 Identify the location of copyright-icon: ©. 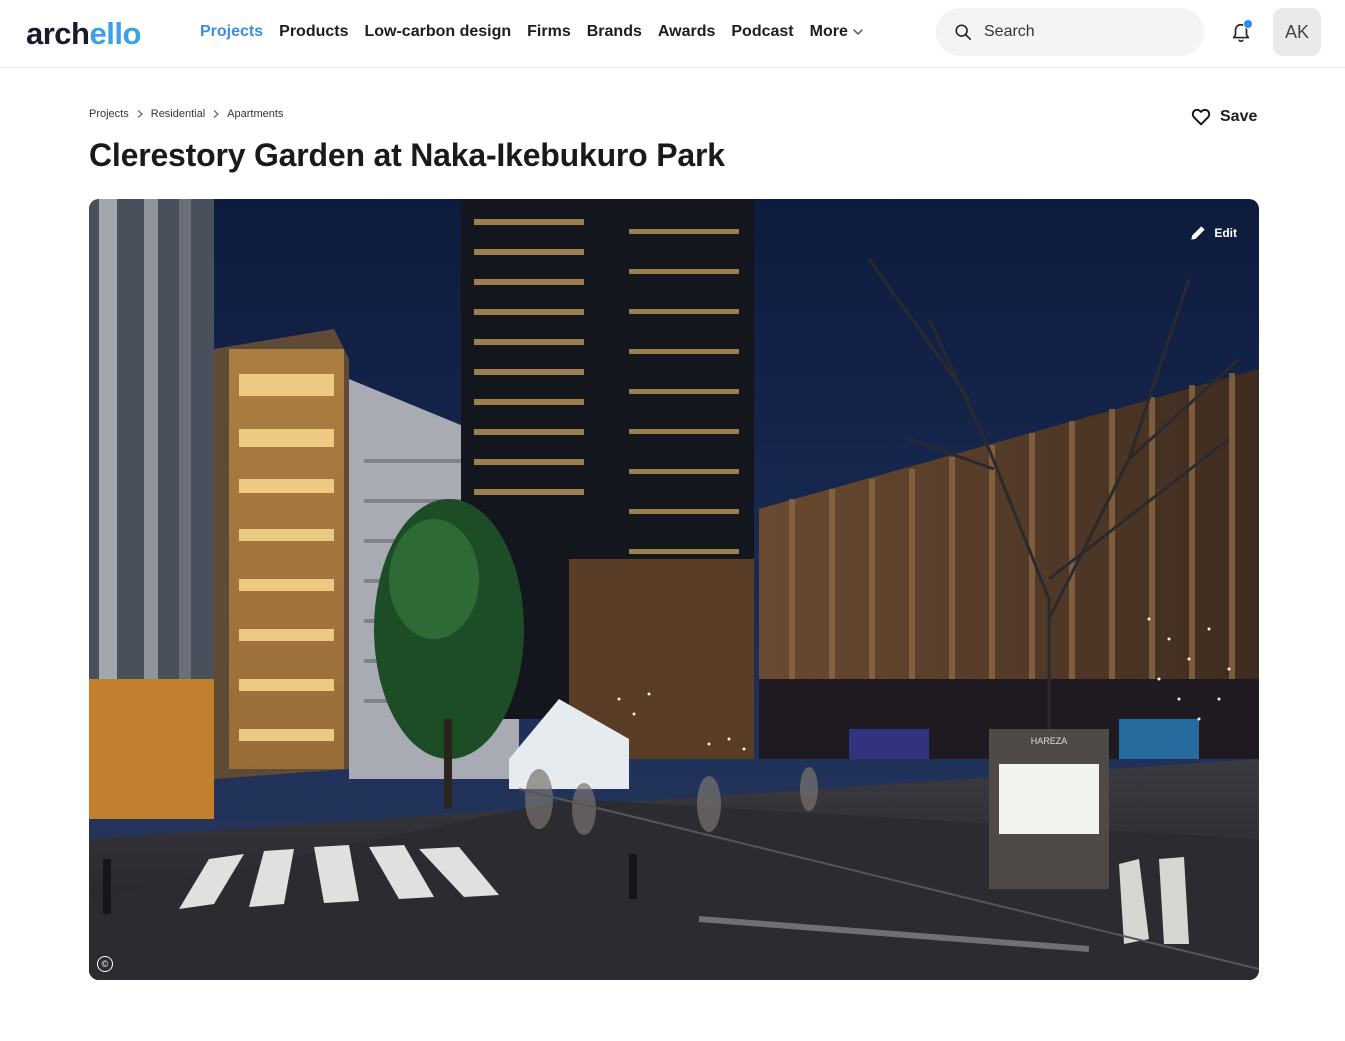
(105, 964).